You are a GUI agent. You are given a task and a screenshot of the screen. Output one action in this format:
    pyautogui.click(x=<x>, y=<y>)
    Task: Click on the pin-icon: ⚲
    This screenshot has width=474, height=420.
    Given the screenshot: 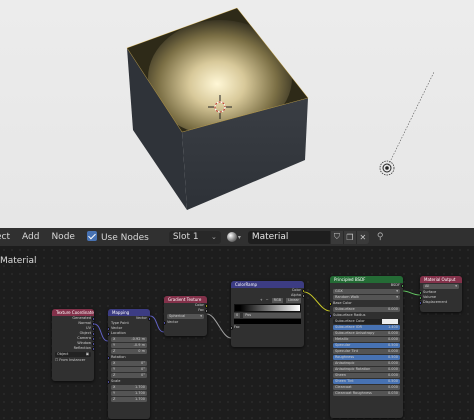 What is the action you would take?
    pyautogui.click(x=380, y=237)
    